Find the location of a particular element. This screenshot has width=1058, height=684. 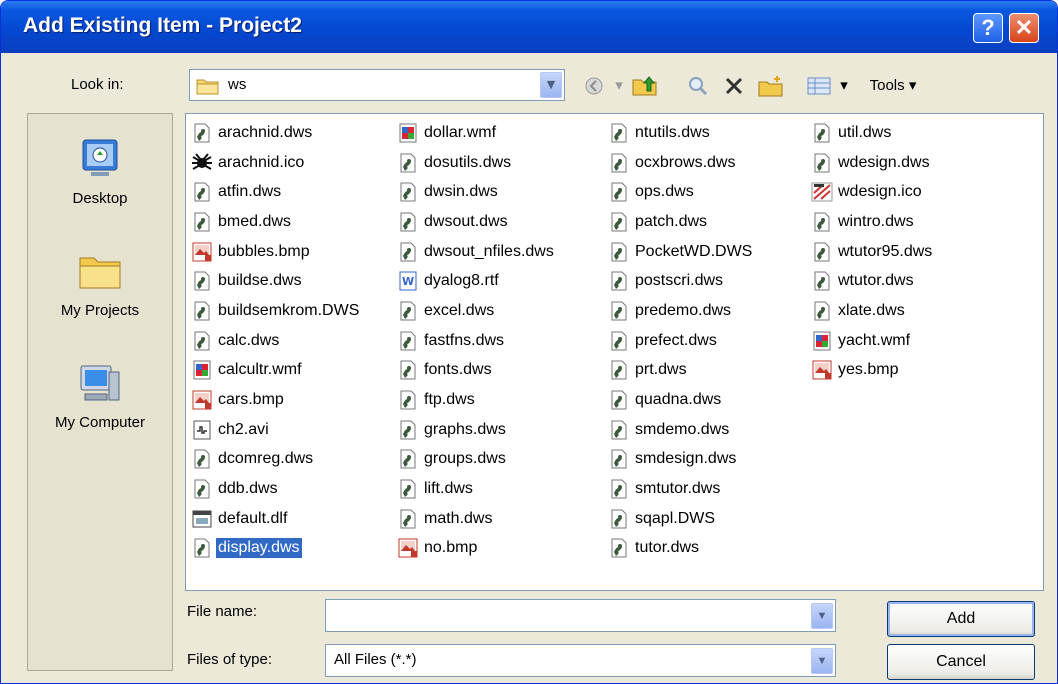

file-item: dcomreg.dws is located at coordinates (276, 460).